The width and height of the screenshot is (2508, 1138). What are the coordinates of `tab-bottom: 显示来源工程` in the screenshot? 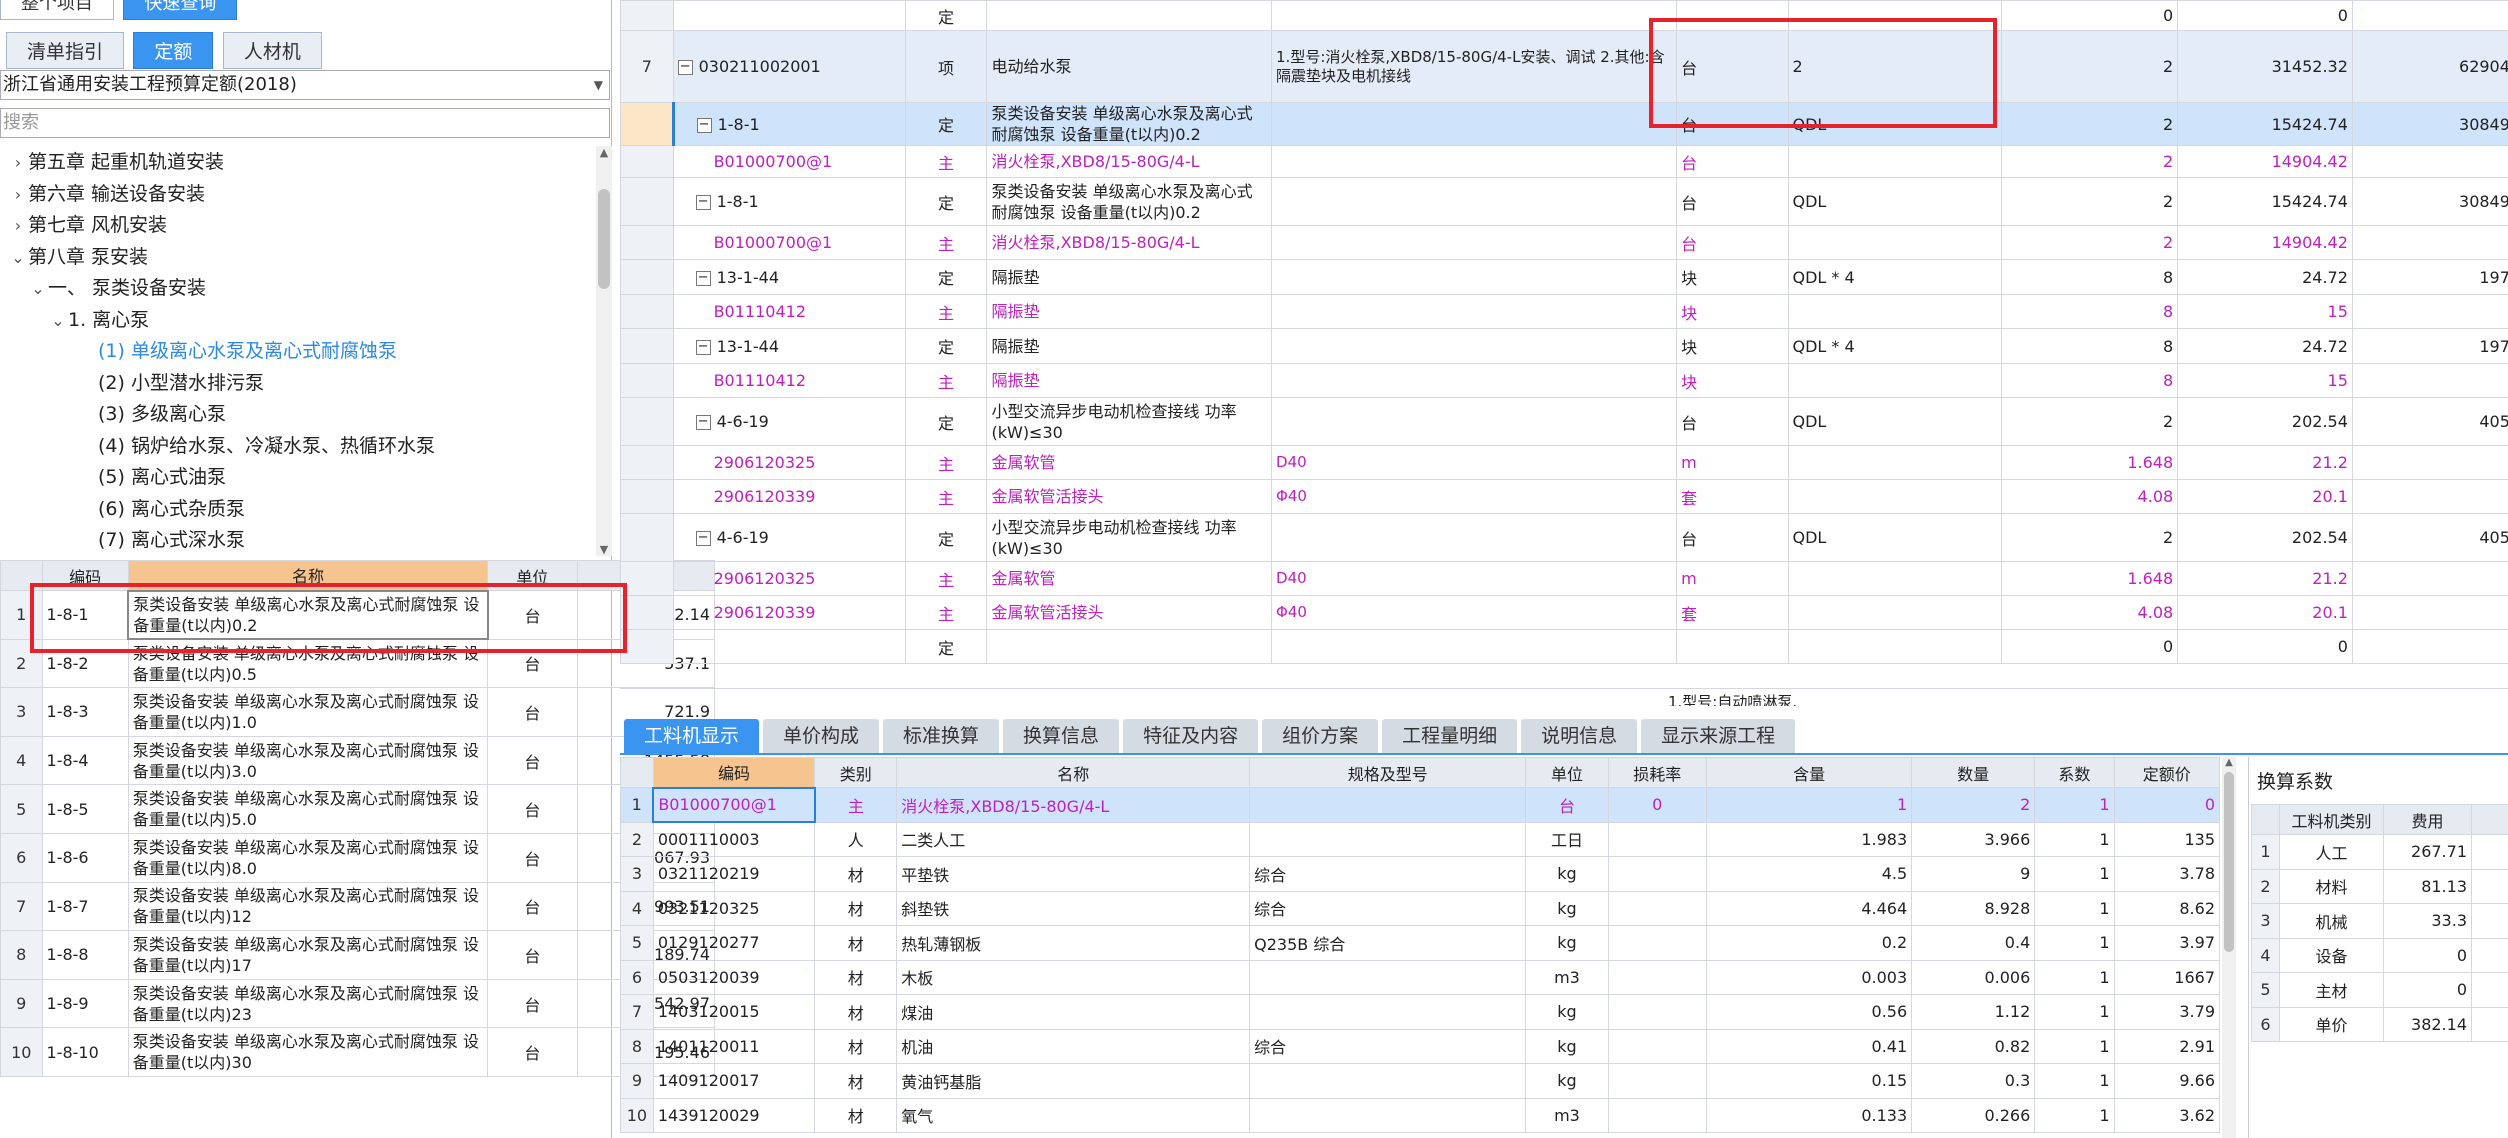 It's located at (1718, 736).